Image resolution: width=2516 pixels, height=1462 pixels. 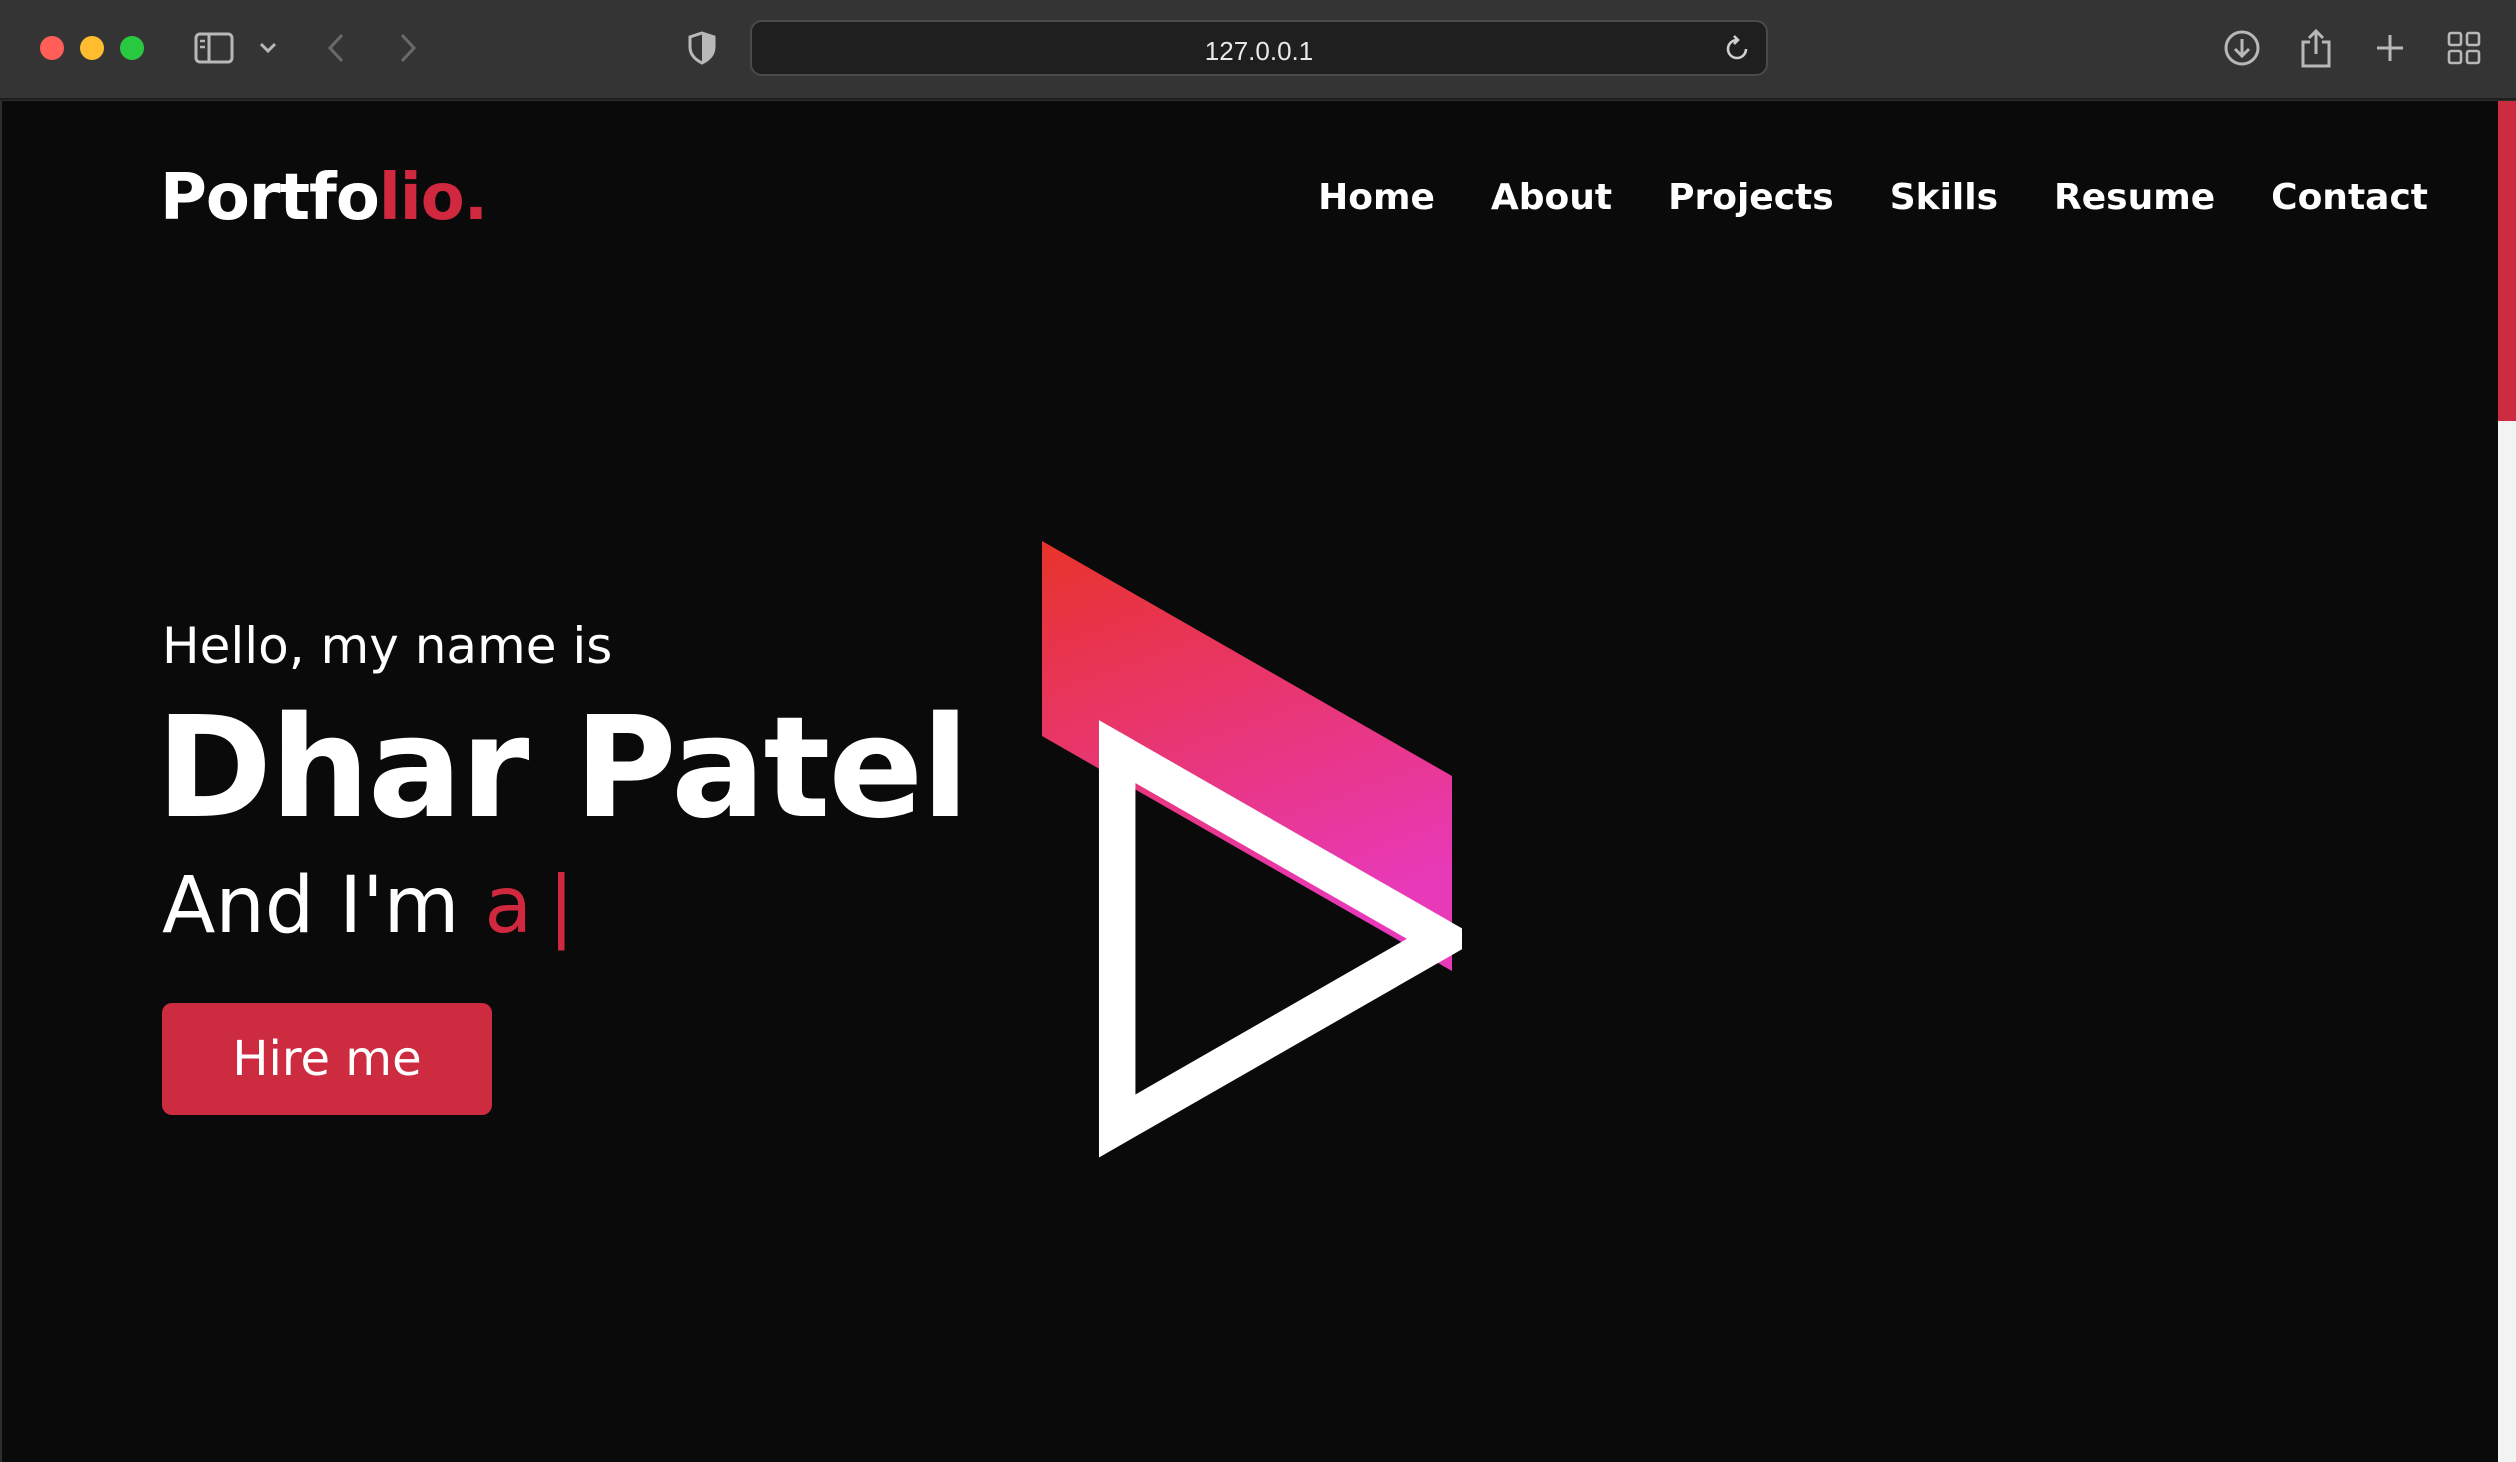 I want to click on reload-icon, so click(x=1737, y=49).